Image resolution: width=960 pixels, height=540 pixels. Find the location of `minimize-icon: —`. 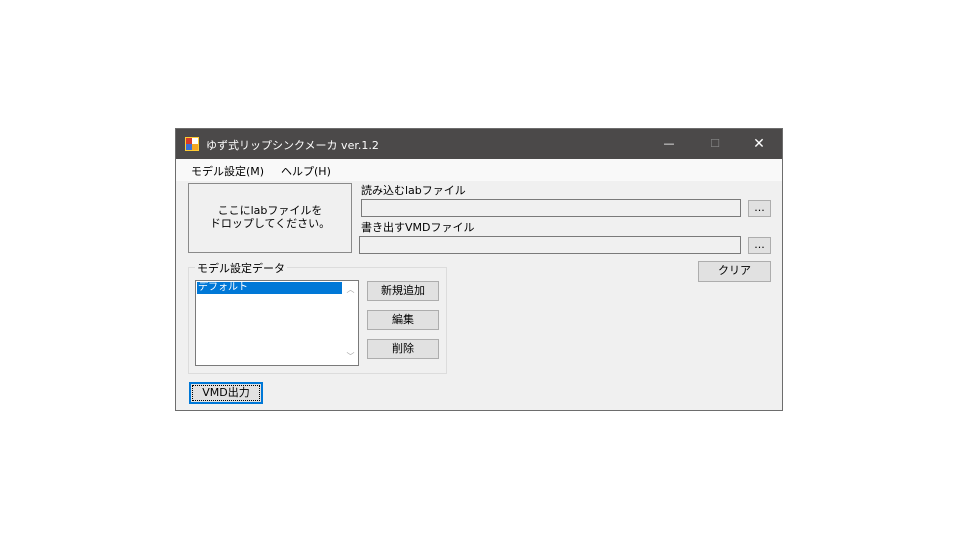

minimize-icon: — is located at coordinates (669, 143).